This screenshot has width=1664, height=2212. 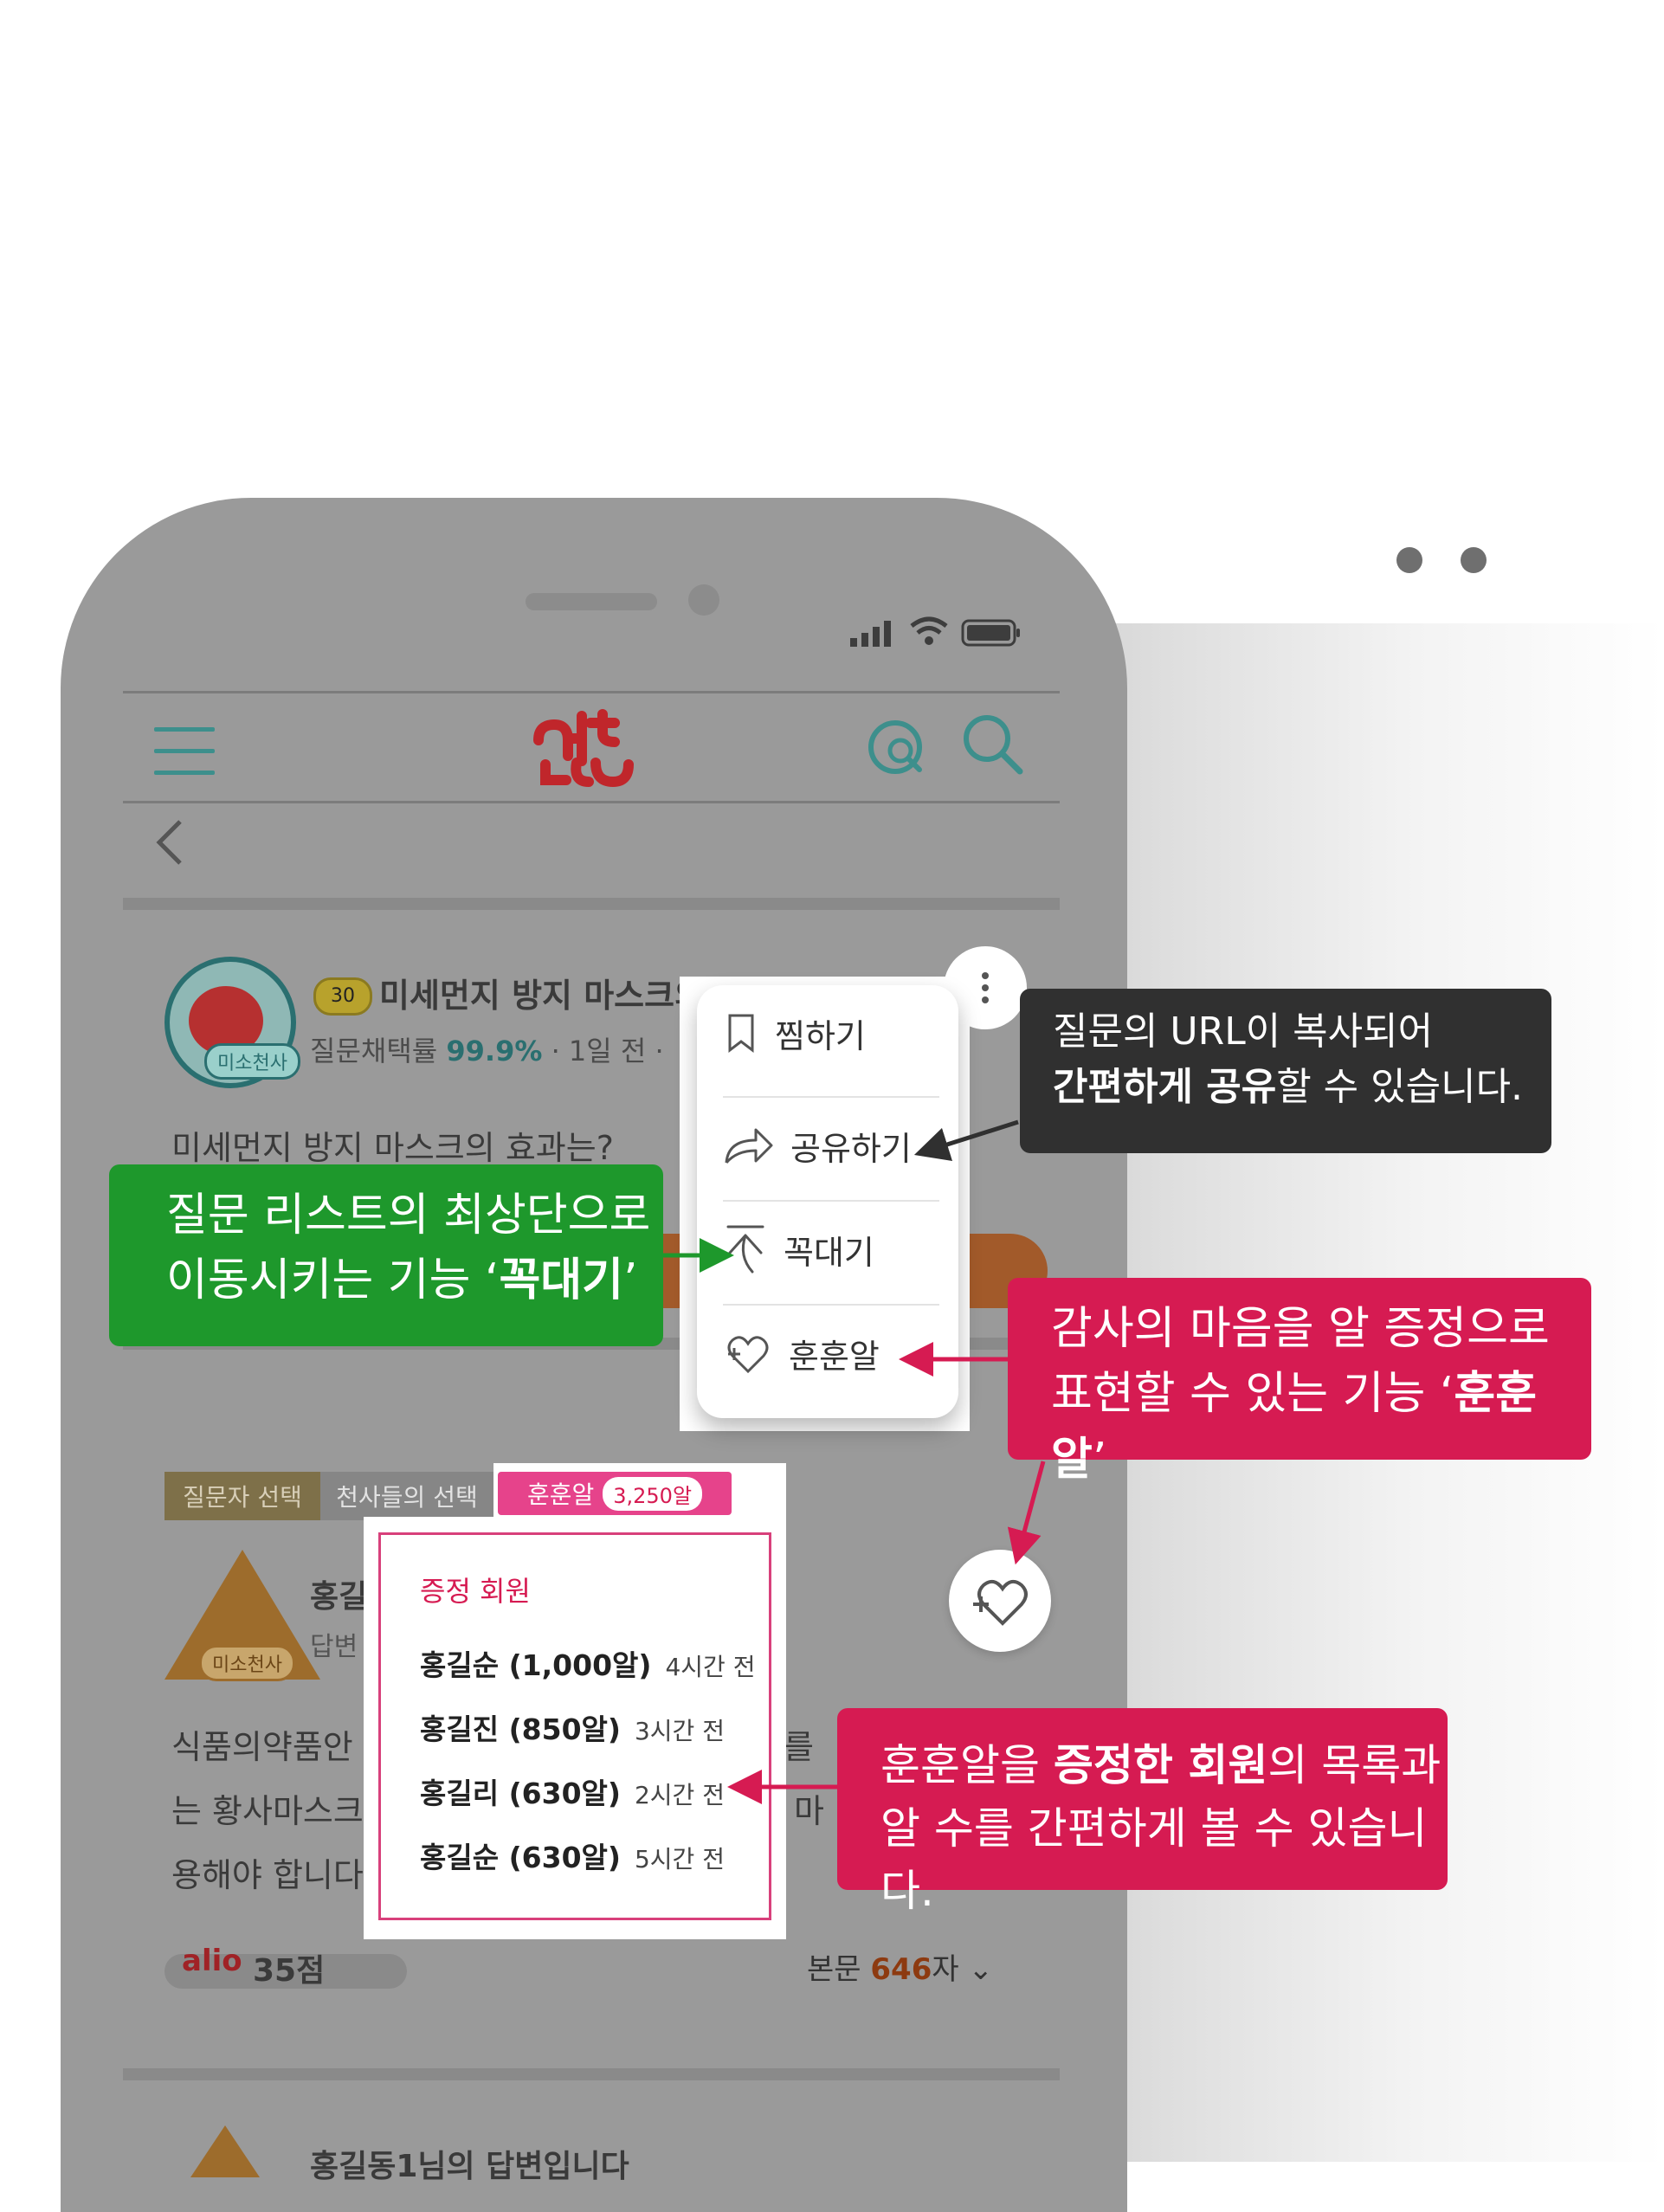 What do you see at coordinates (966, 1140) in the screenshot?
I see `share-arrow` at bounding box center [966, 1140].